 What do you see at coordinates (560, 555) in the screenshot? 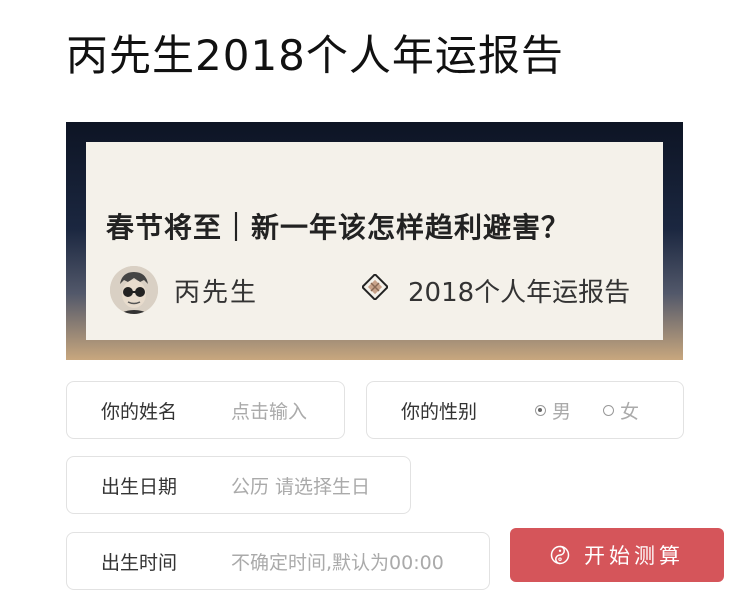
I see `yin-yang-icon` at bounding box center [560, 555].